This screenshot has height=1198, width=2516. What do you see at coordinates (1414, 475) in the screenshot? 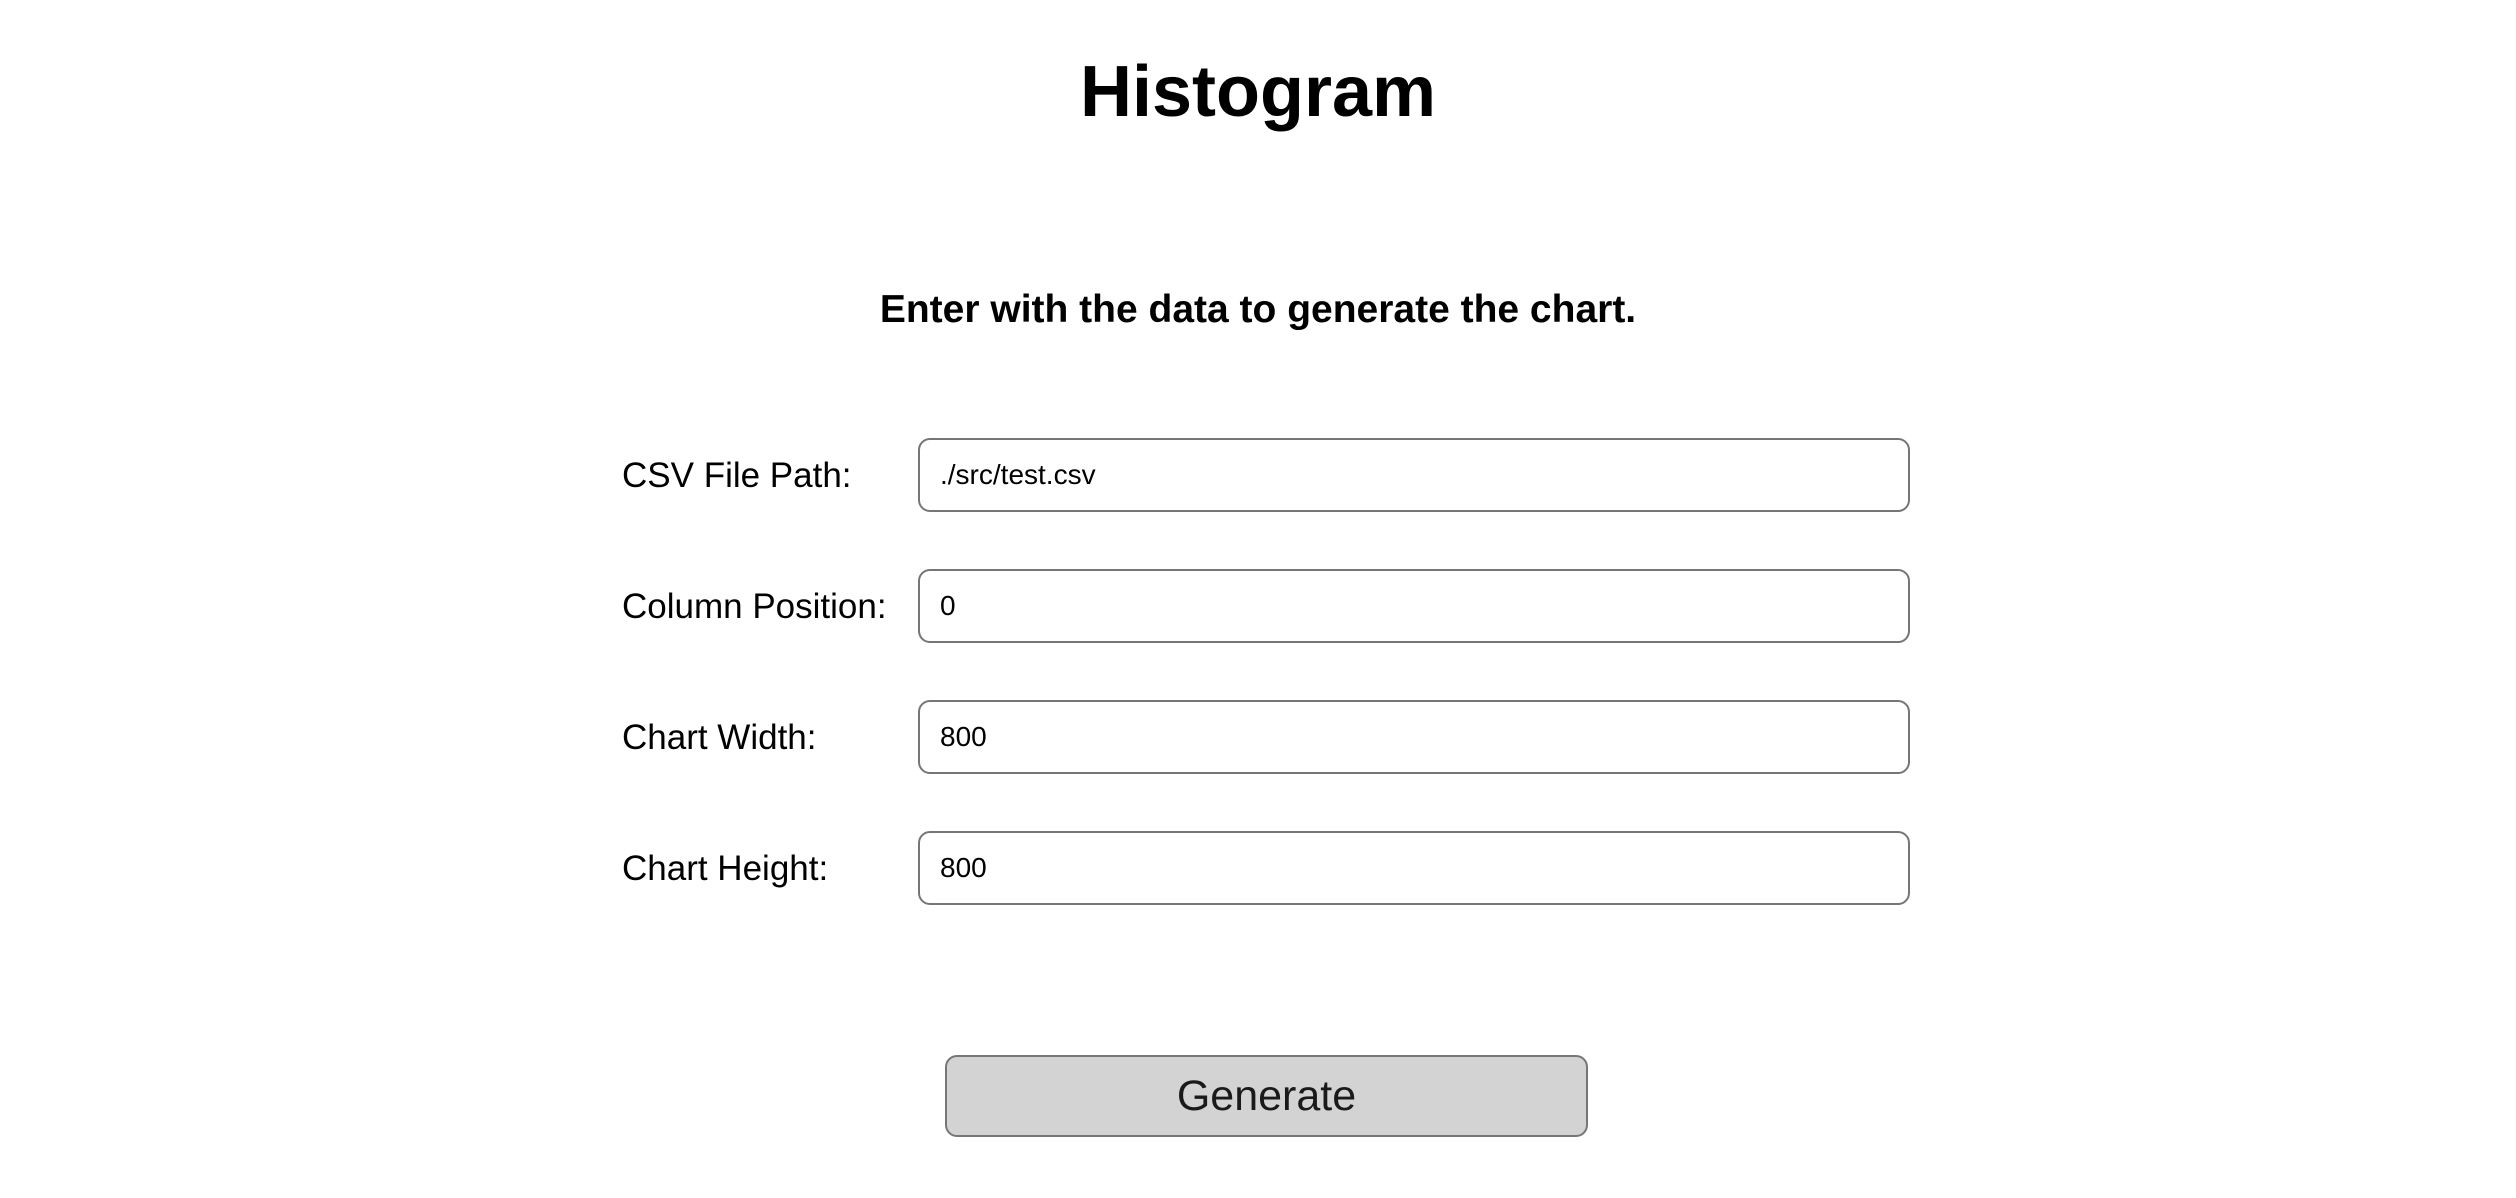
I see `csv-file-path-input` at bounding box center [1414, 475].